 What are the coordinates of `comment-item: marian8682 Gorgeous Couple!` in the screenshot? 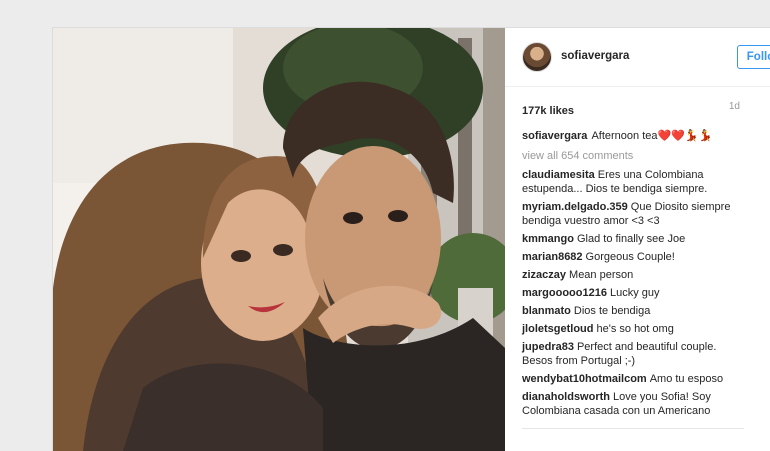 It's located at (633, 257).